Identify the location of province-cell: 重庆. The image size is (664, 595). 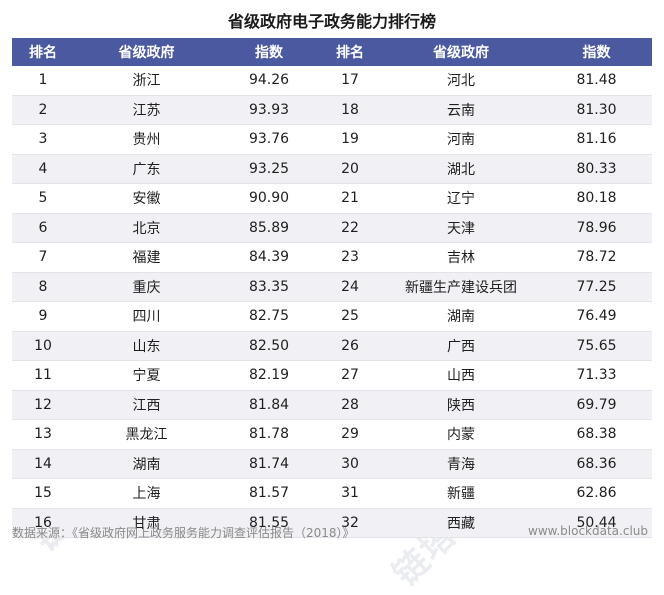
(146, 287).